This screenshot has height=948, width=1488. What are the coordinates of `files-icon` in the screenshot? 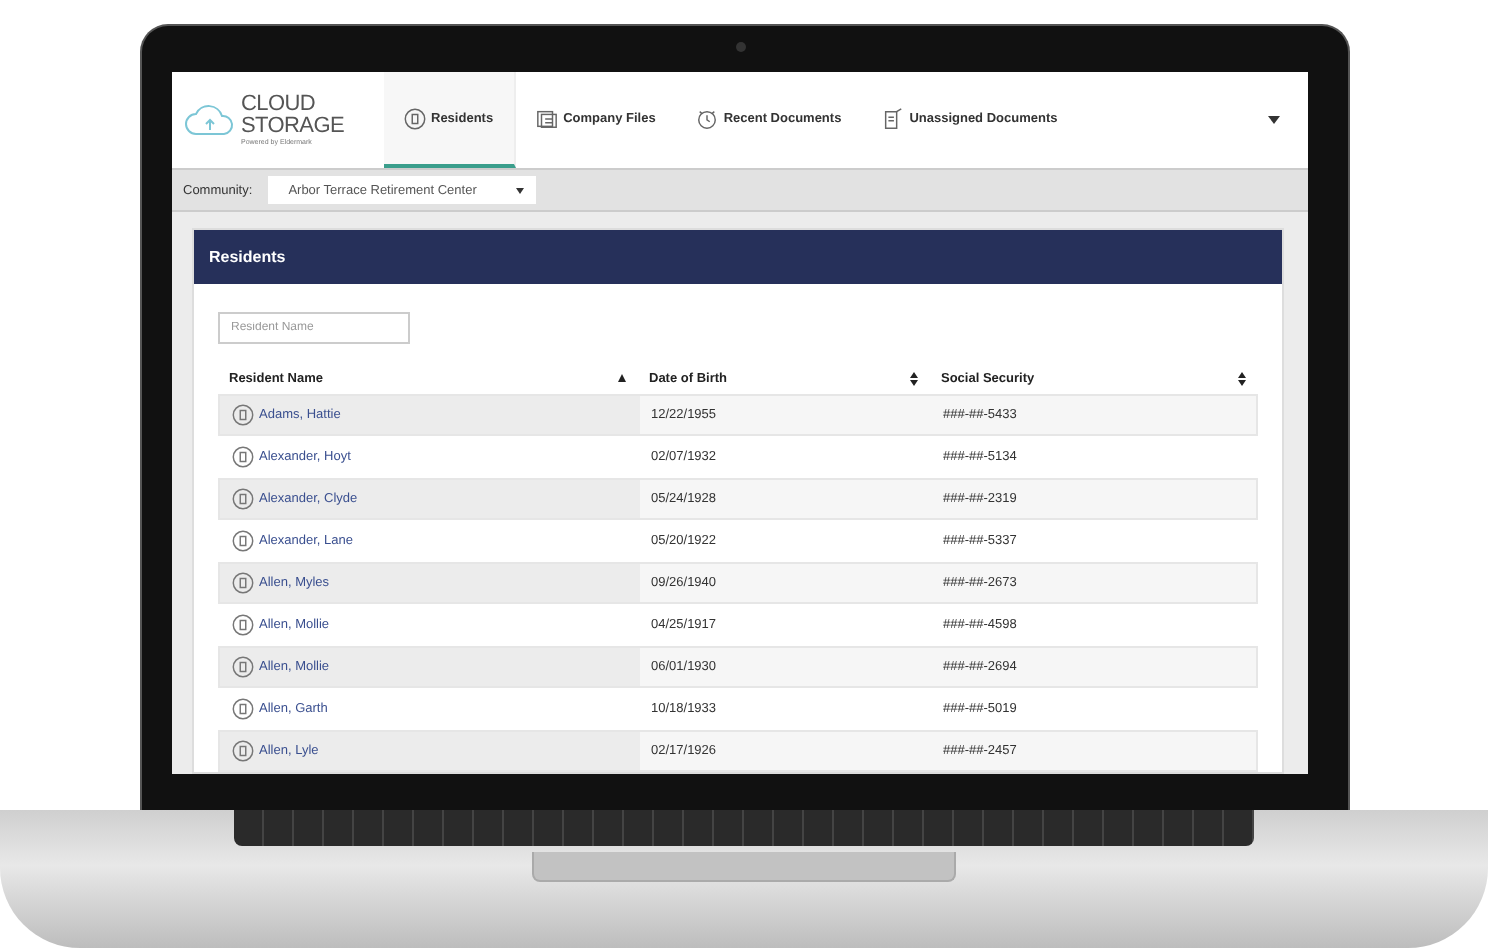 It's located at (546, 118).